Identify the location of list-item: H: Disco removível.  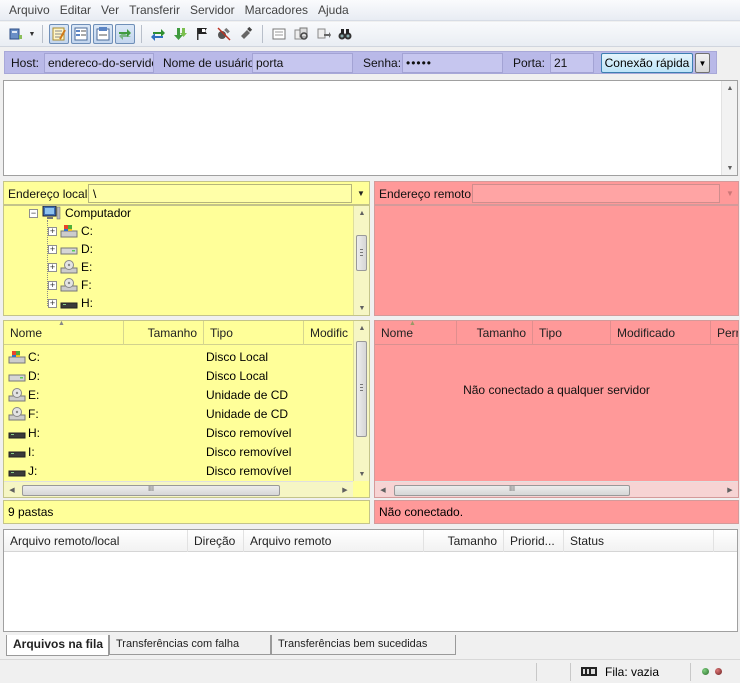
(172, 432).